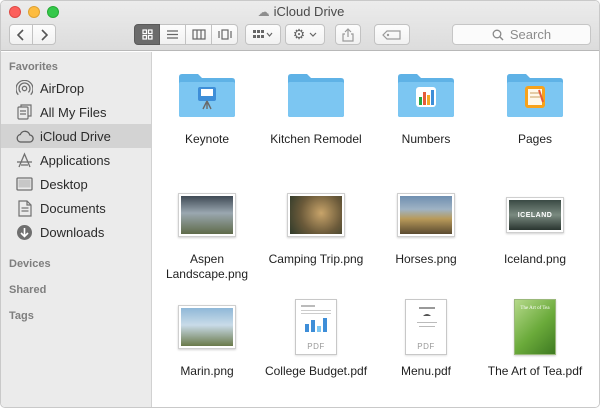  I want to click on list-view-icon, so click(172, 34).